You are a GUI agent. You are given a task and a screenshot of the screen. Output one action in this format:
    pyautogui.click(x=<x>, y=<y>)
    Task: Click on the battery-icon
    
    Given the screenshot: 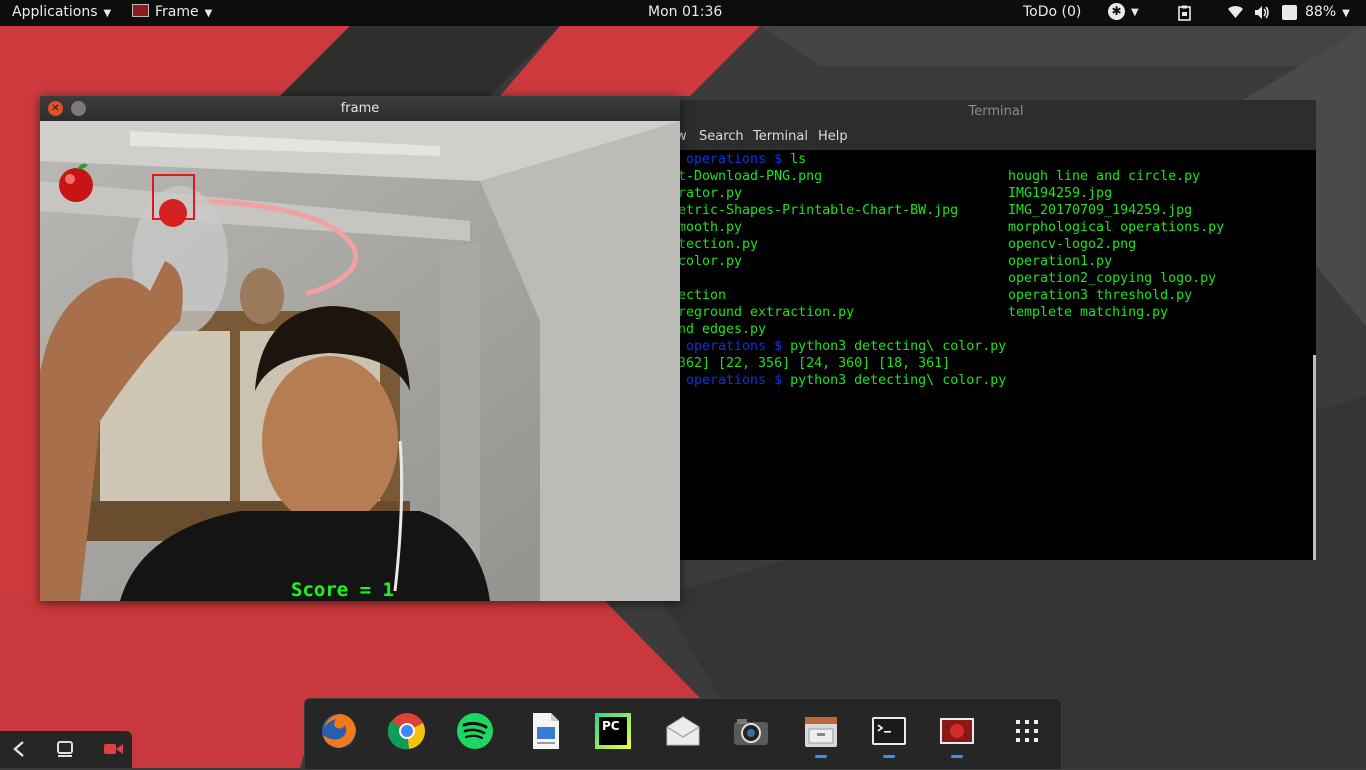 What is the action you would take?
    pyautogui.click(x=1289, y=14)
    